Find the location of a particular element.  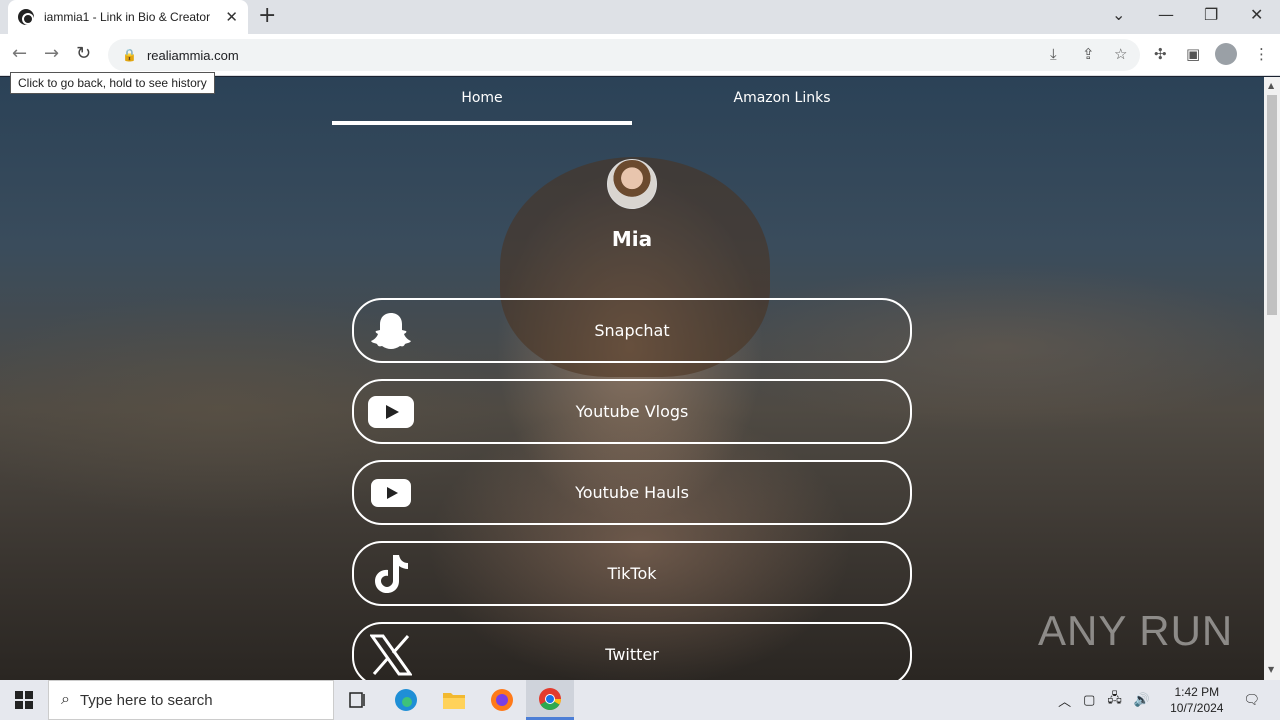

firefox-icon is located at coordinates (502, 700).